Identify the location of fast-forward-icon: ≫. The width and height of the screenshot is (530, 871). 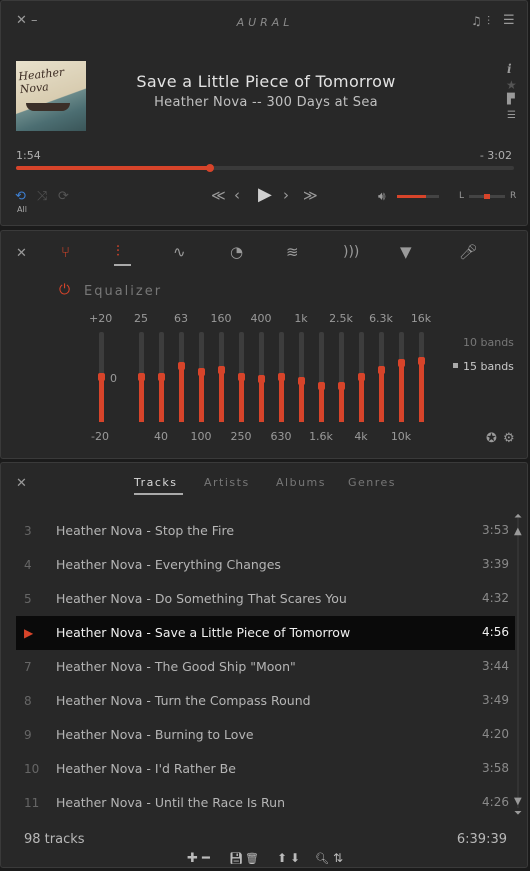
(310, 196).